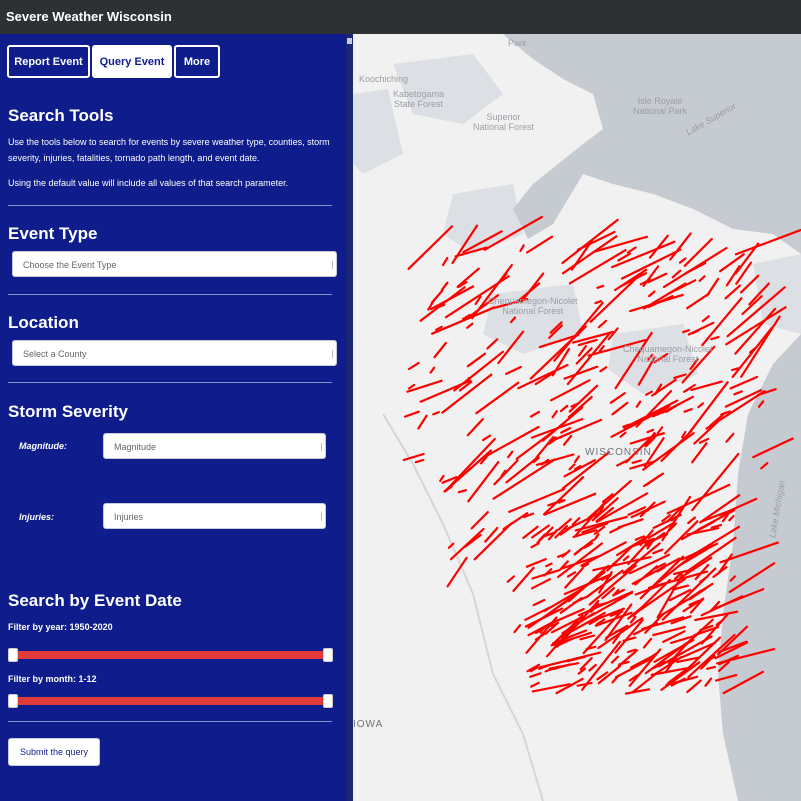  Describe the element at coordinates (91, 627) in the screenshot. I see `year-filter-range: 1950-2020` at that location.